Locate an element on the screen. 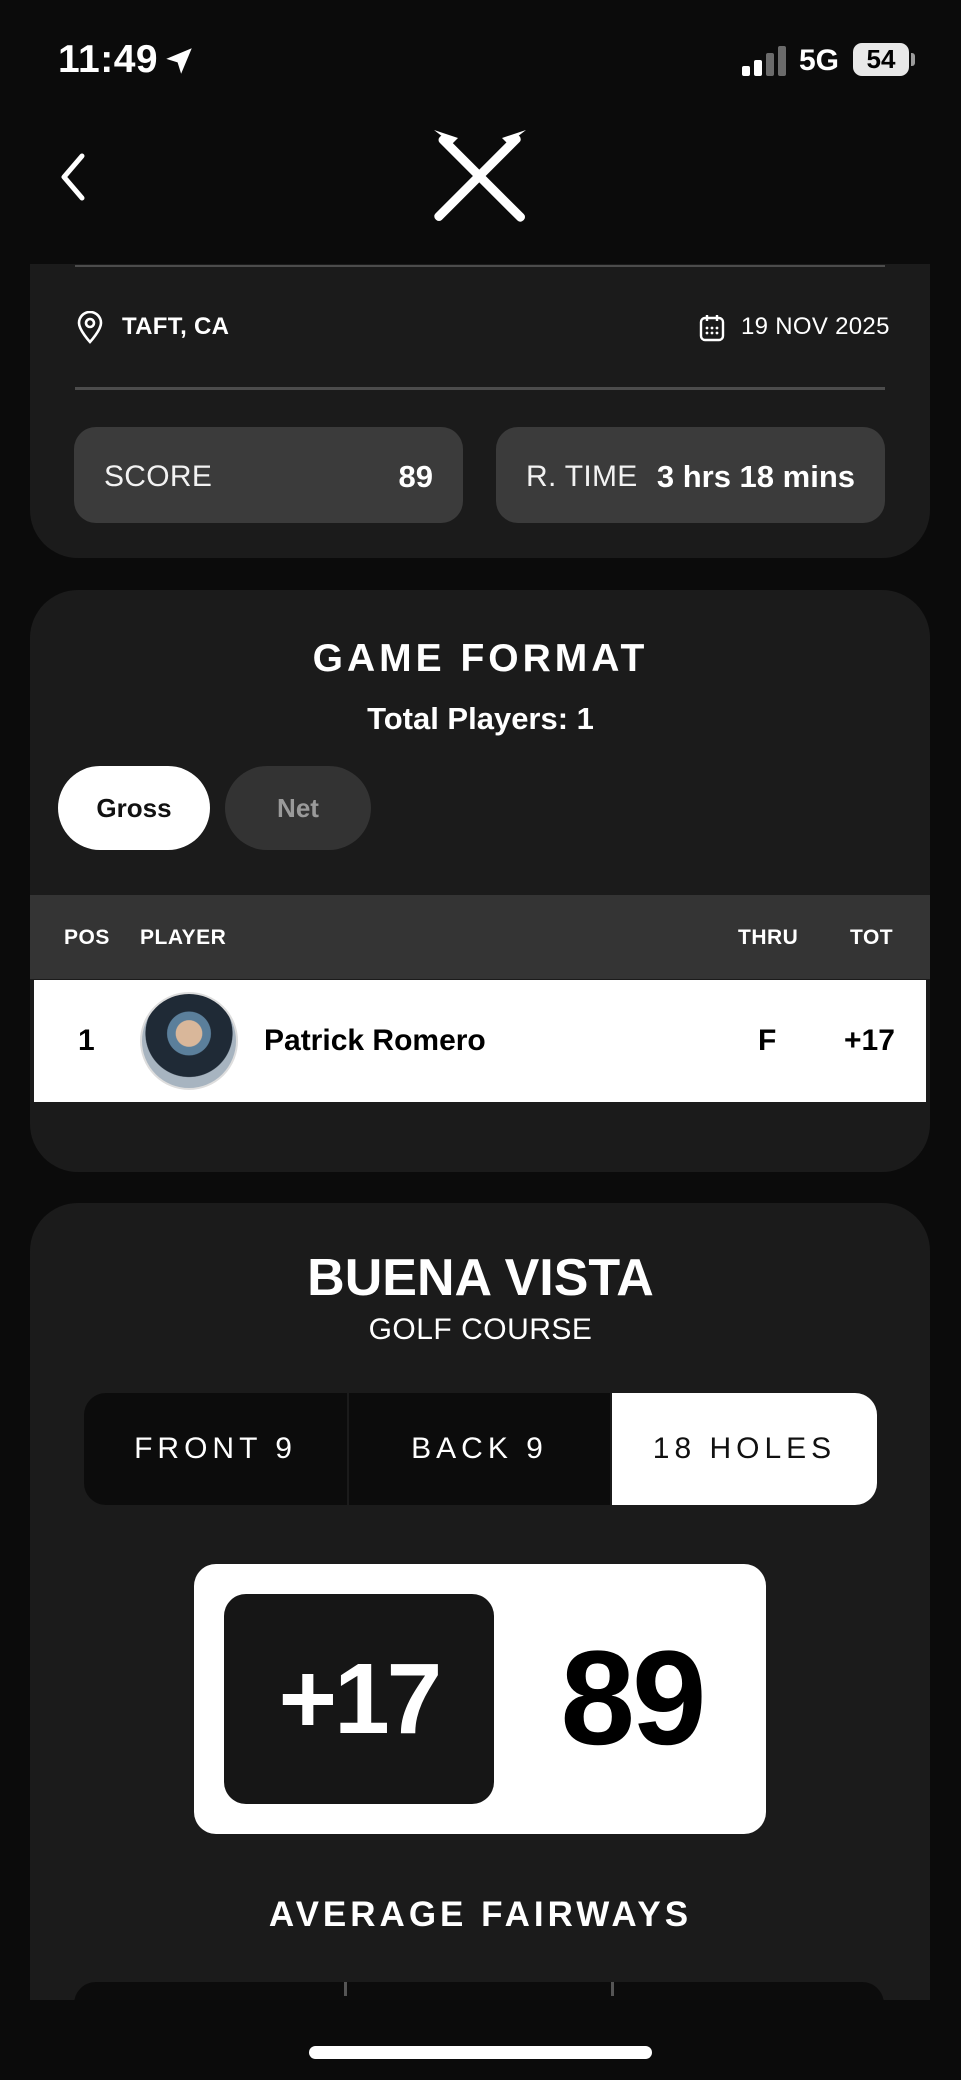 This screenshot has width=961, height=2080. home-indicator is located at coordinates (480, 2052).